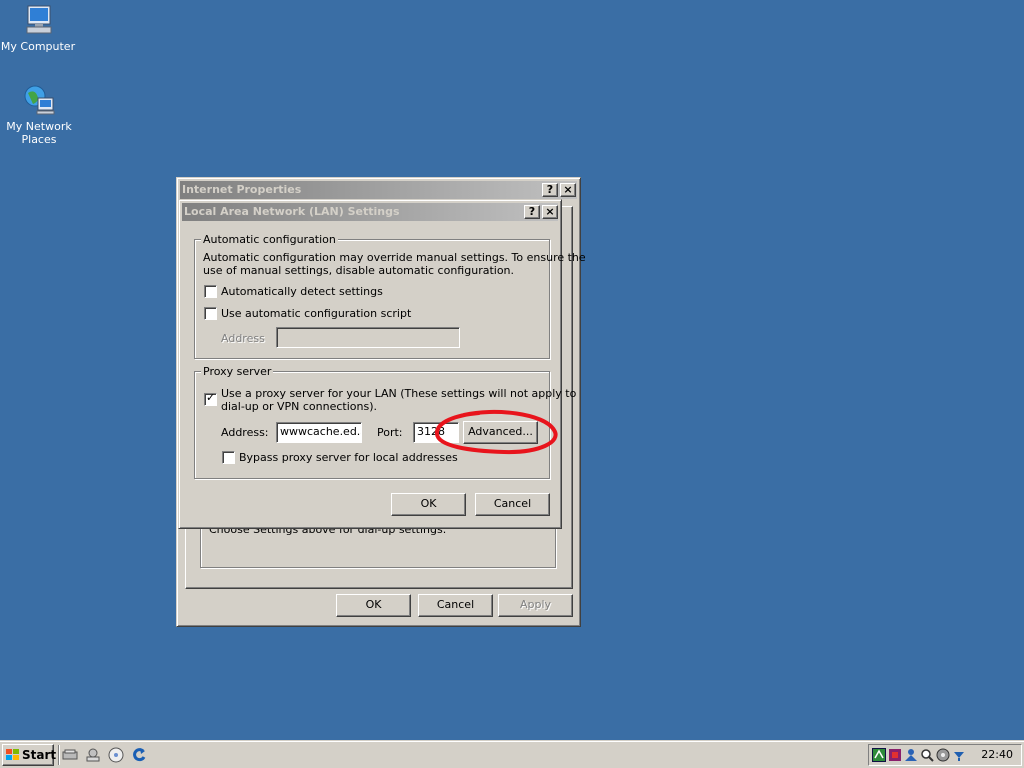 The width and height of the screenshot is (1024, 768). Describe the element at coordinates (116, 755) in the screenshot. I see `media-player-icon` at that location.